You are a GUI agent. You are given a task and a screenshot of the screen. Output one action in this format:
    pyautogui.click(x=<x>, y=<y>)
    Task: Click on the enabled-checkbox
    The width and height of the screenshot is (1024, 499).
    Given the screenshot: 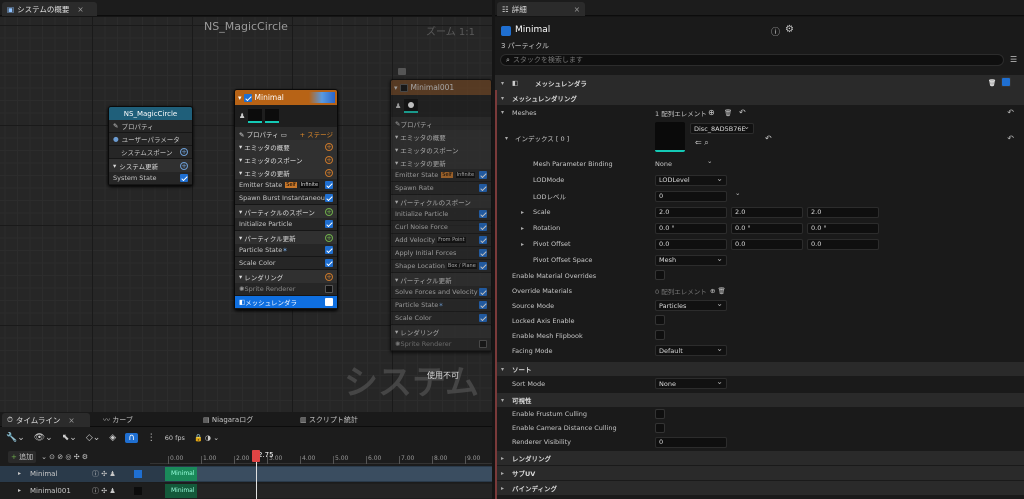 What is the action you would take?
    pyautogui.click(x=184, y=178)
    